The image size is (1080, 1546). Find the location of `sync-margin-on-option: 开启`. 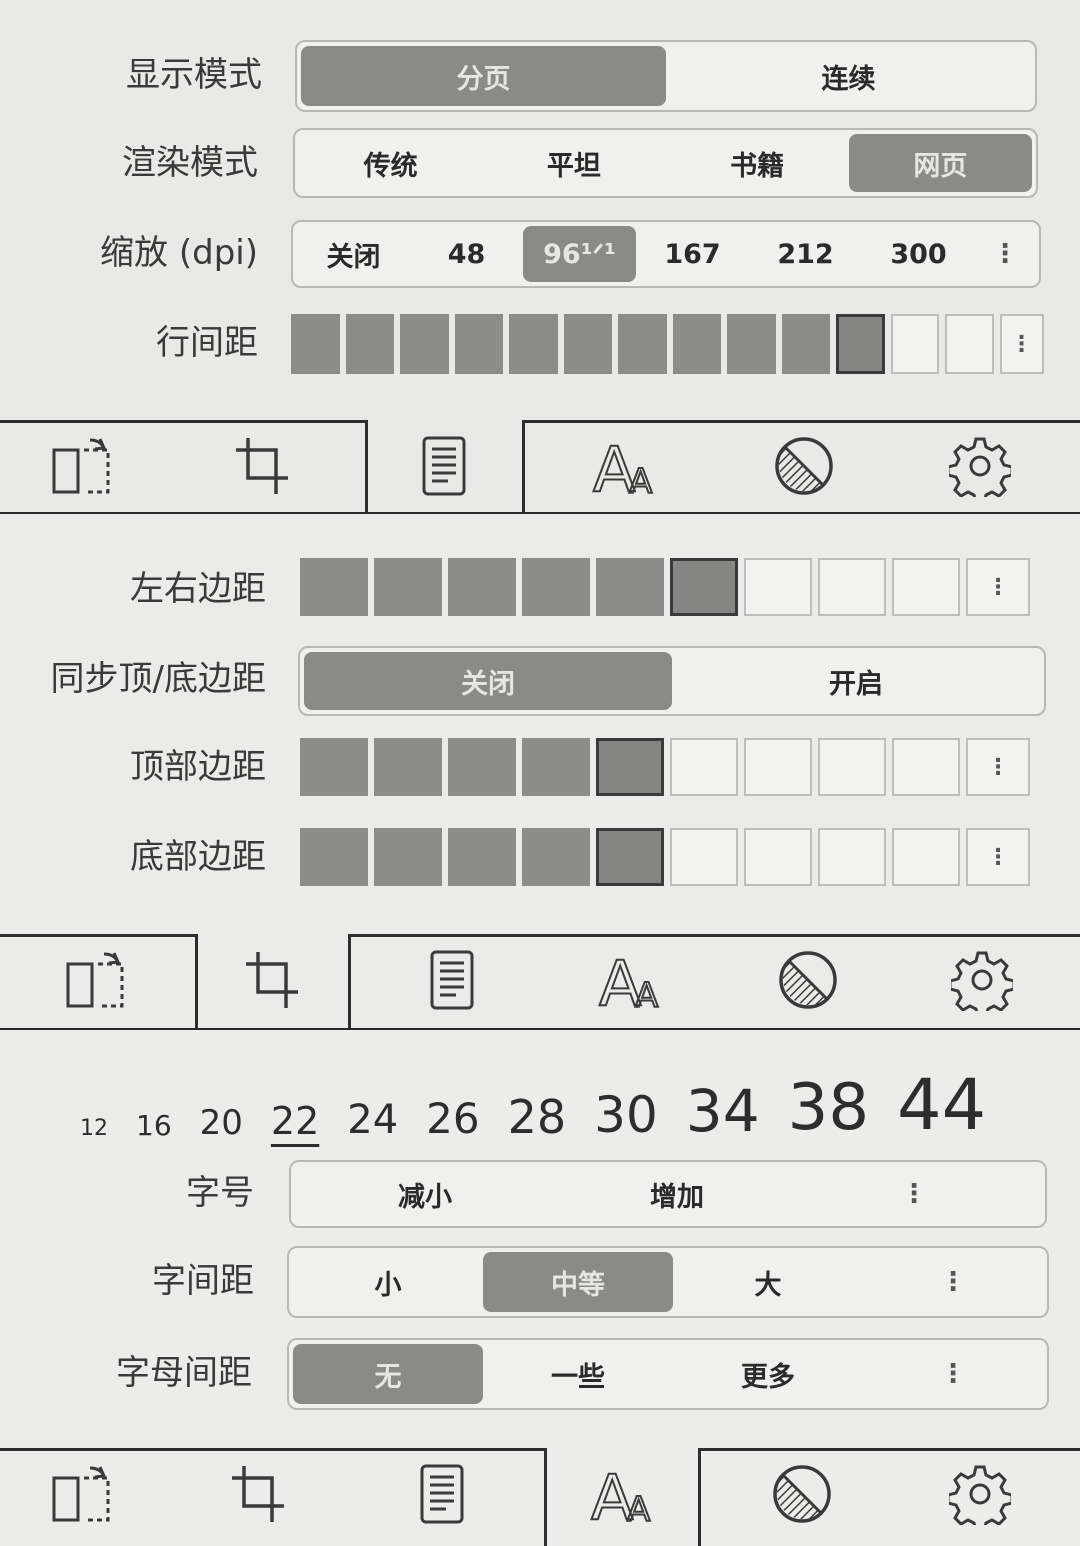

sync-margin-on-option: 开启 is located at coordinates (856, 681).